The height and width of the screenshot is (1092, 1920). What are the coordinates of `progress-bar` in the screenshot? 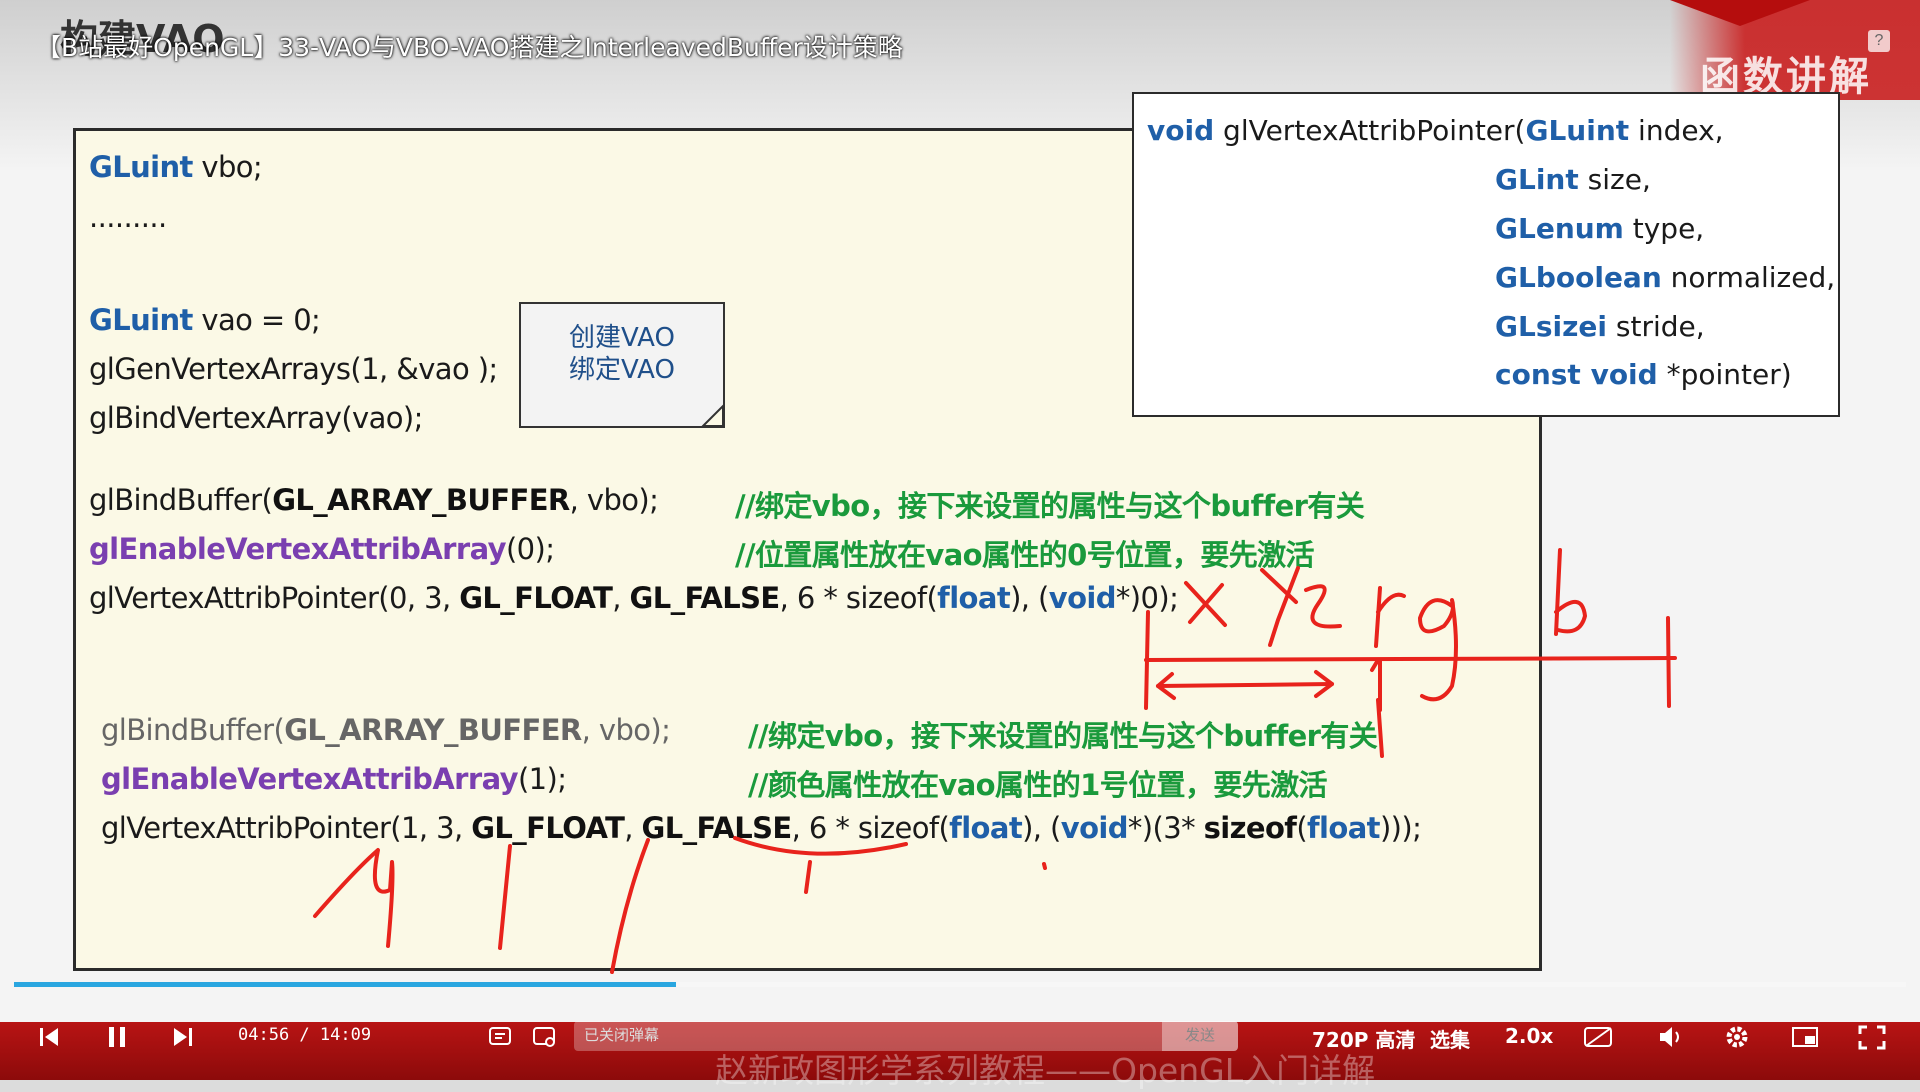 It's located at (960, 984).